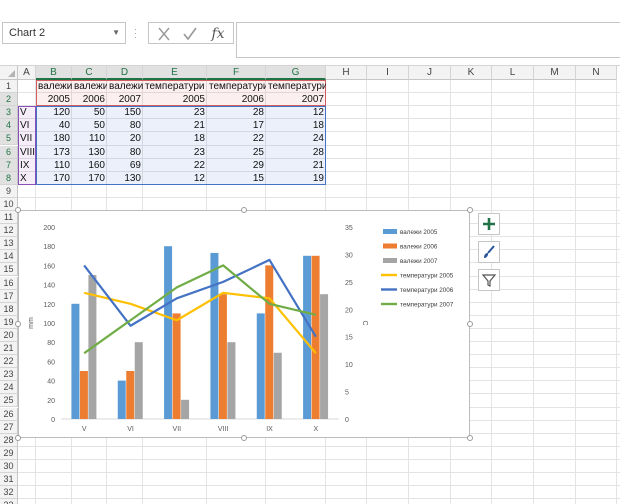  What do you see at coordinates (9, 231) in the screenshot?
I see `row-header-12: 12` at bounding box center [9, 231].